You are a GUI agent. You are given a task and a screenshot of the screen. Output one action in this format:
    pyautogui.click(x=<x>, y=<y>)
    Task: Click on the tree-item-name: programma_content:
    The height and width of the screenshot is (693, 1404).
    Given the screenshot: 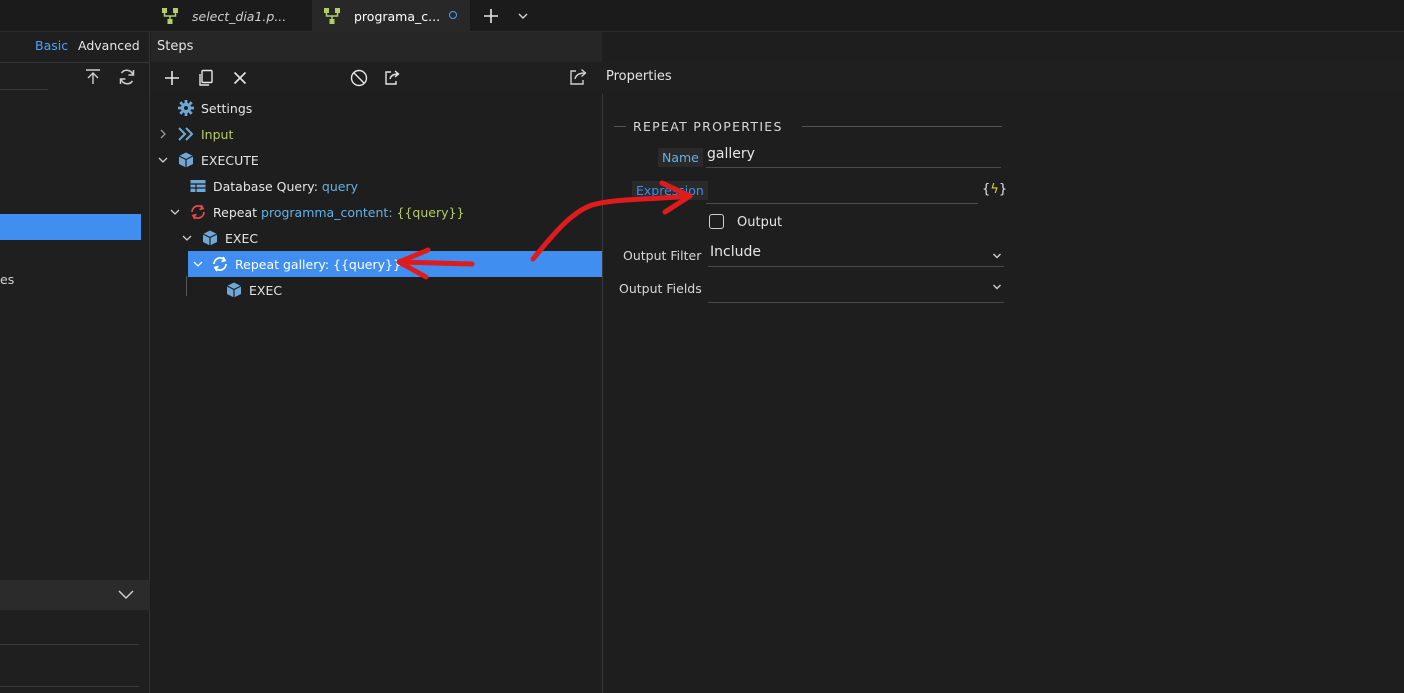 What is the action you would take?
    pyautogui.click(x=327, y=212)
    